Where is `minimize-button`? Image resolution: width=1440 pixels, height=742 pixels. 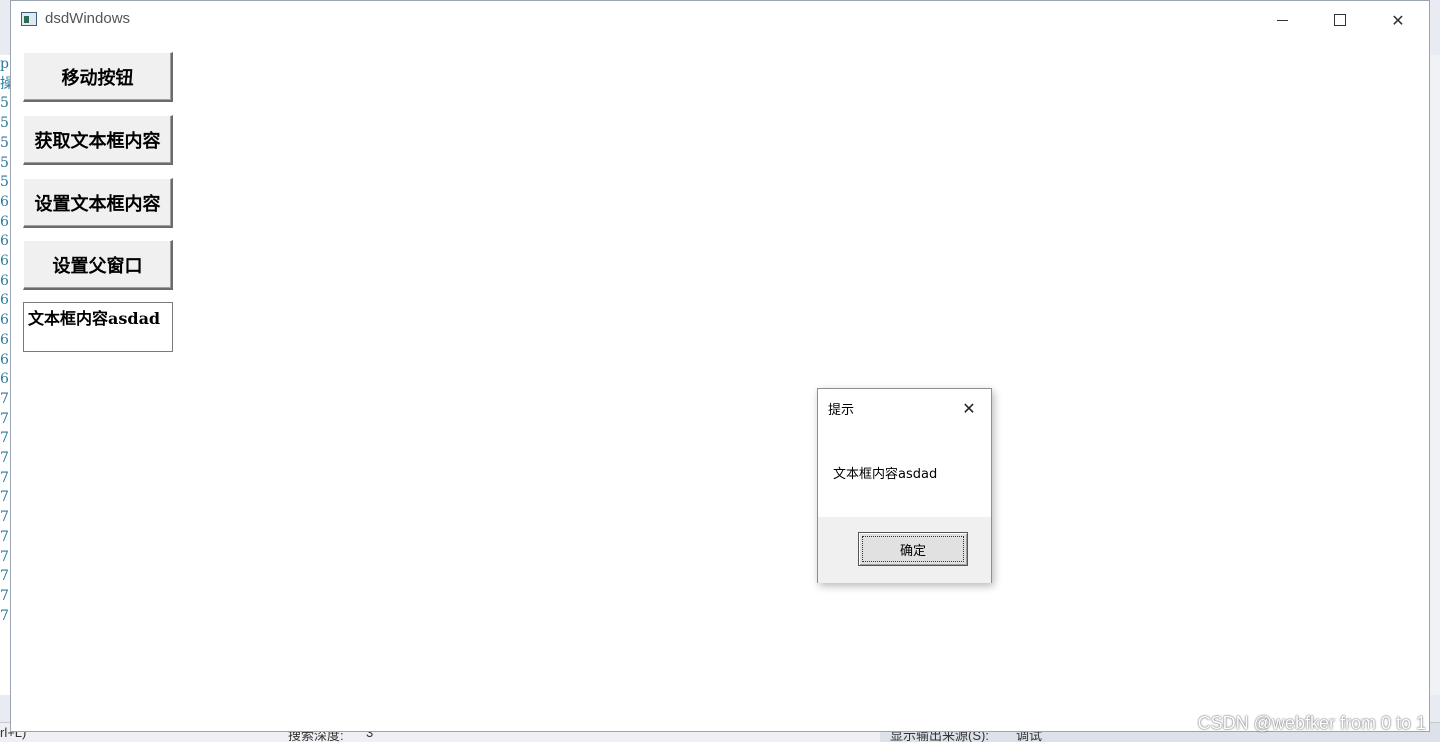 minimize-button is located at coordinates (1282, 20).